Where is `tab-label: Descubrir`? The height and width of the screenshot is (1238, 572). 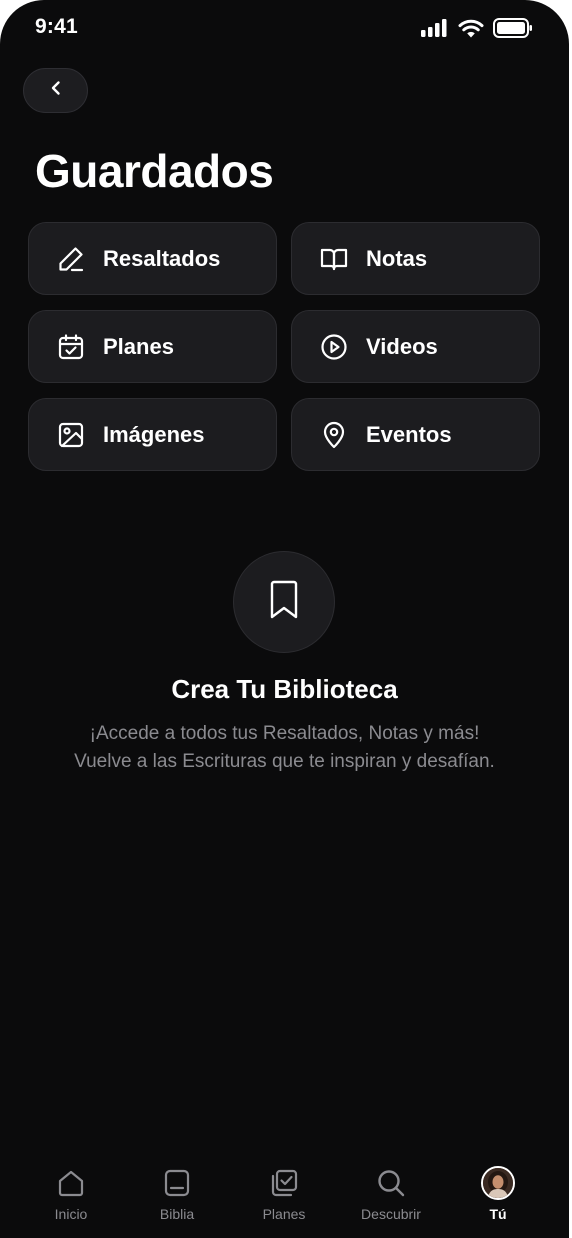
tab-label: Descubrir is located at coordinates (391, 1214).